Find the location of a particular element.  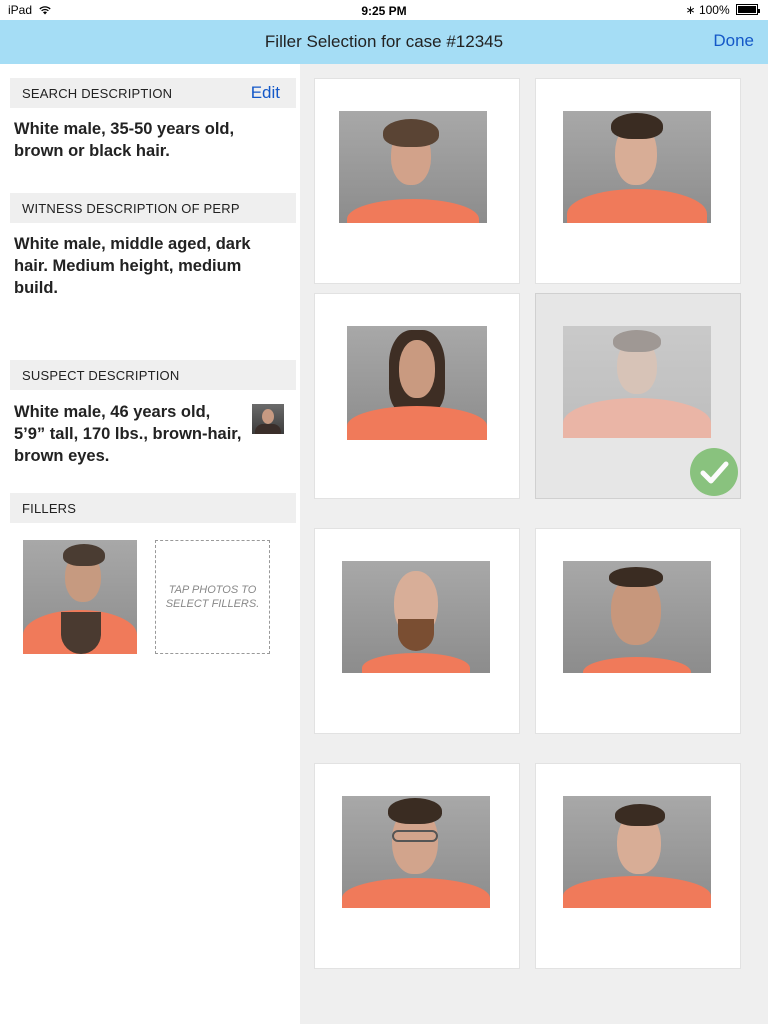

navigation-bar: Filler Selection for case #12345 Done is located at coordinates (384, 42).